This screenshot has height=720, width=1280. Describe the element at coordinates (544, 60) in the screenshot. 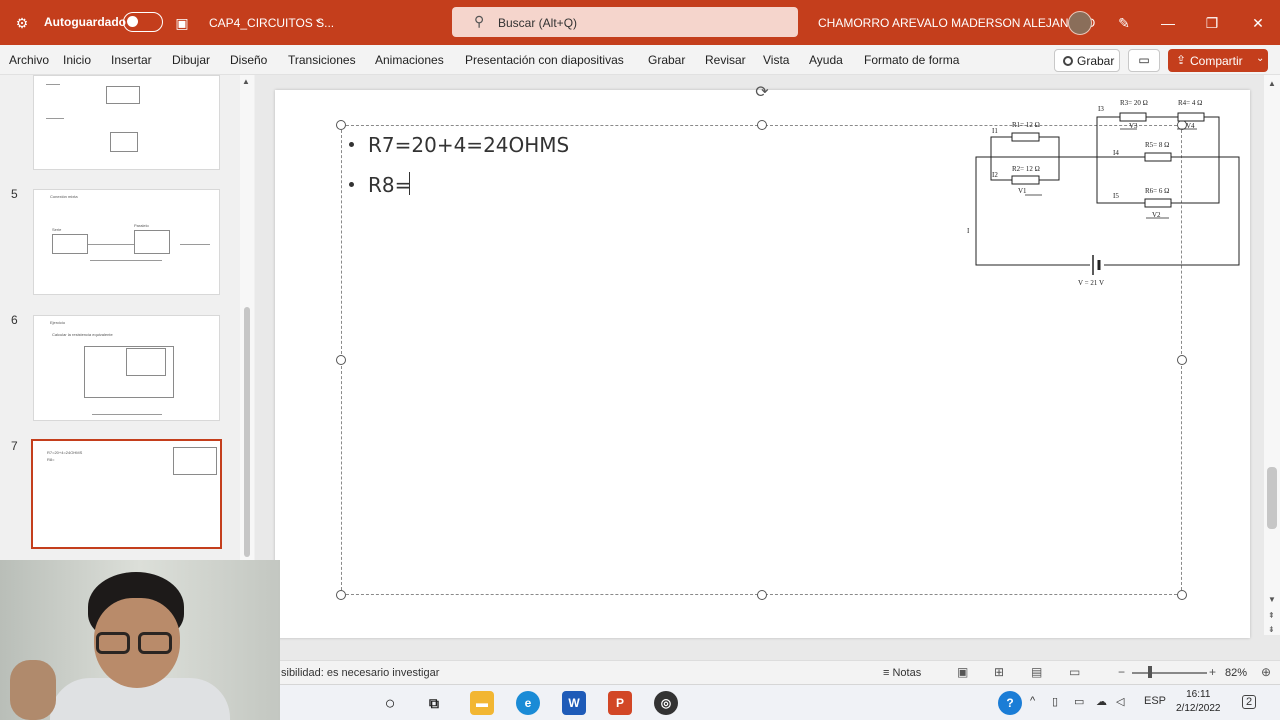

I see `tab-presentacion: Presentación con diapositivas` at that location.